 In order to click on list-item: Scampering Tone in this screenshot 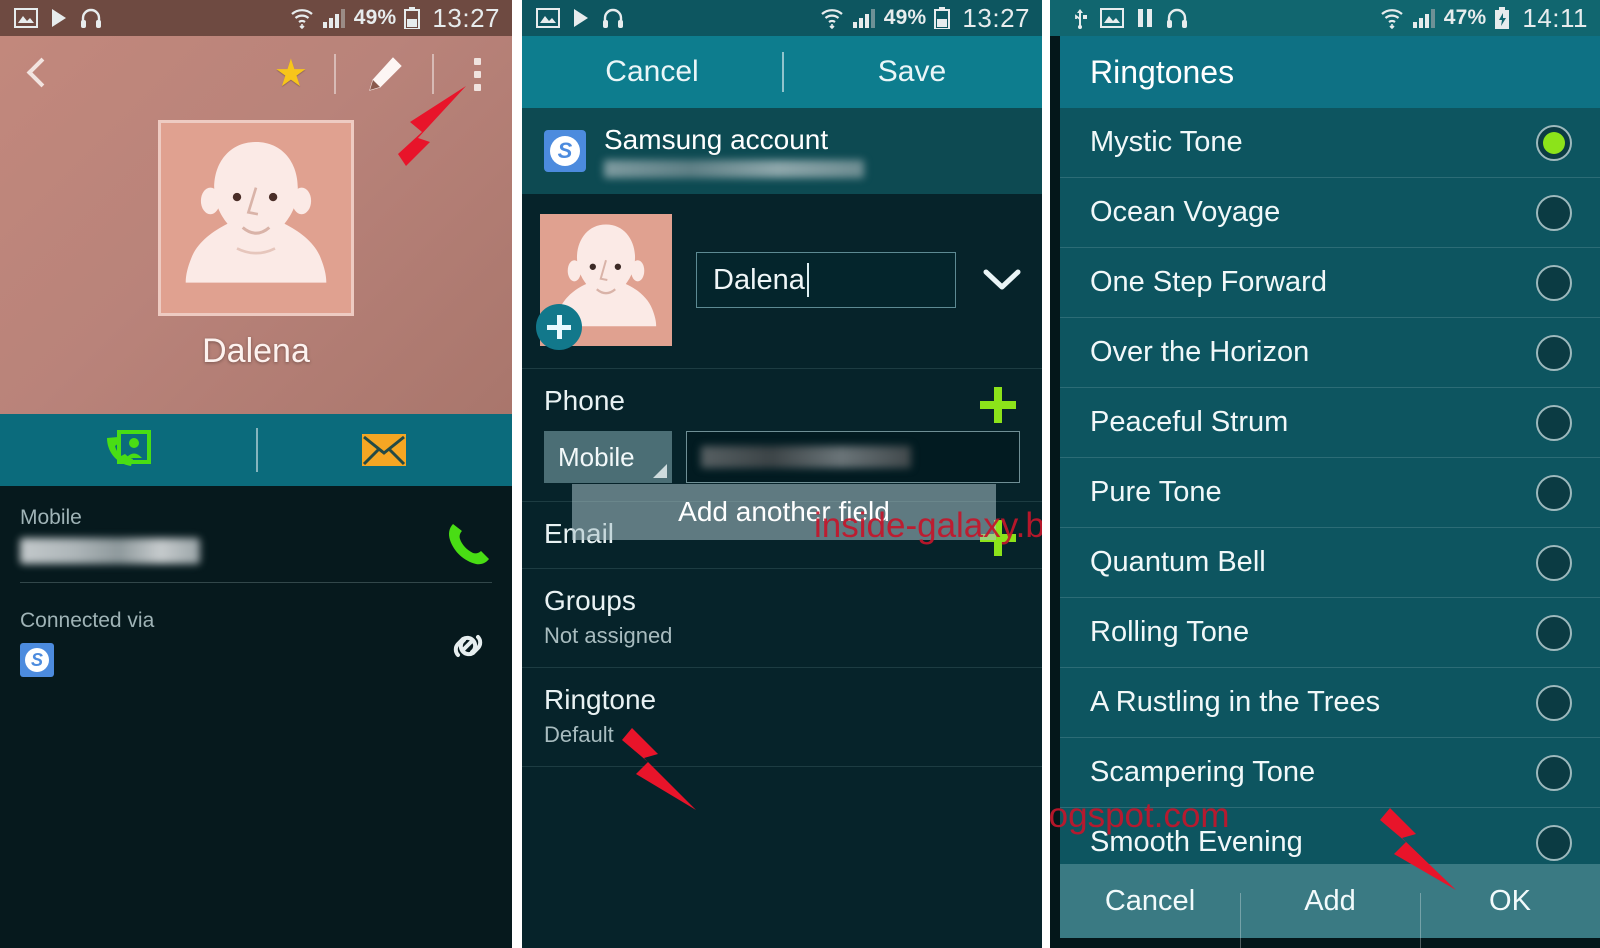, I will do `click(1330, 773)`.